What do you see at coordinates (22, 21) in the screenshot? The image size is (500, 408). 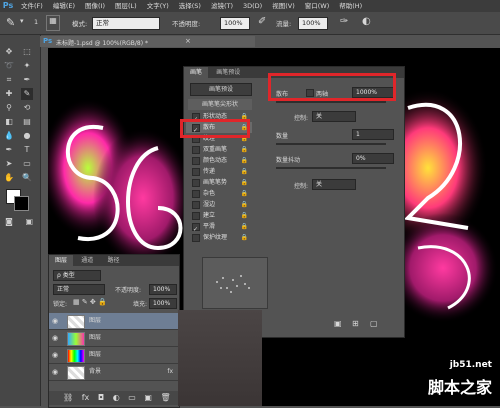 I see `chevron-down-icon: ▾` at bounding box center [22, 21].